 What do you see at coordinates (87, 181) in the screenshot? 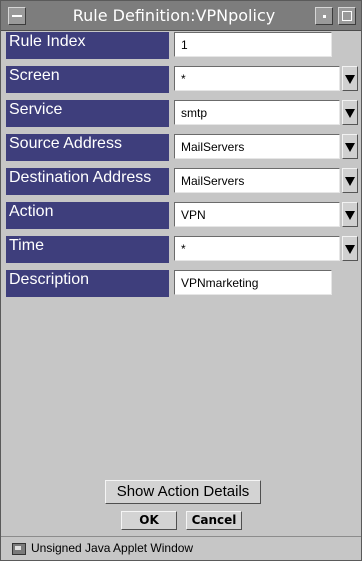
I see `destination-address-label: Destination Address` at bounding box center [87, 181].